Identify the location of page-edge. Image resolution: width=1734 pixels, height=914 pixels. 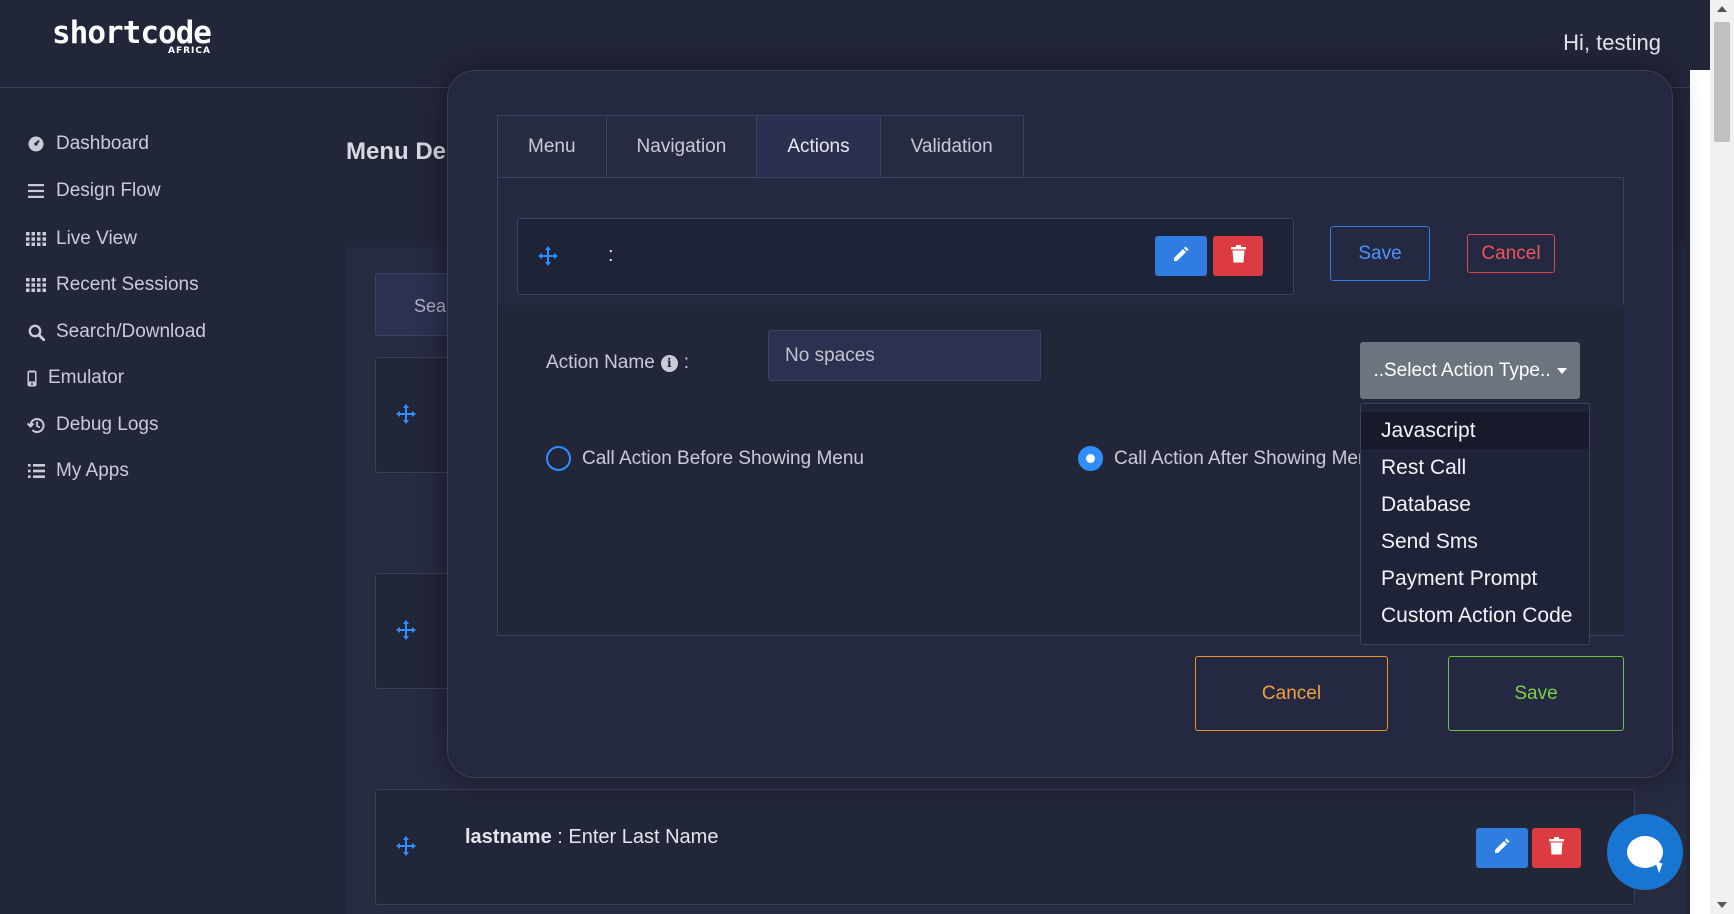
(1700, 492).